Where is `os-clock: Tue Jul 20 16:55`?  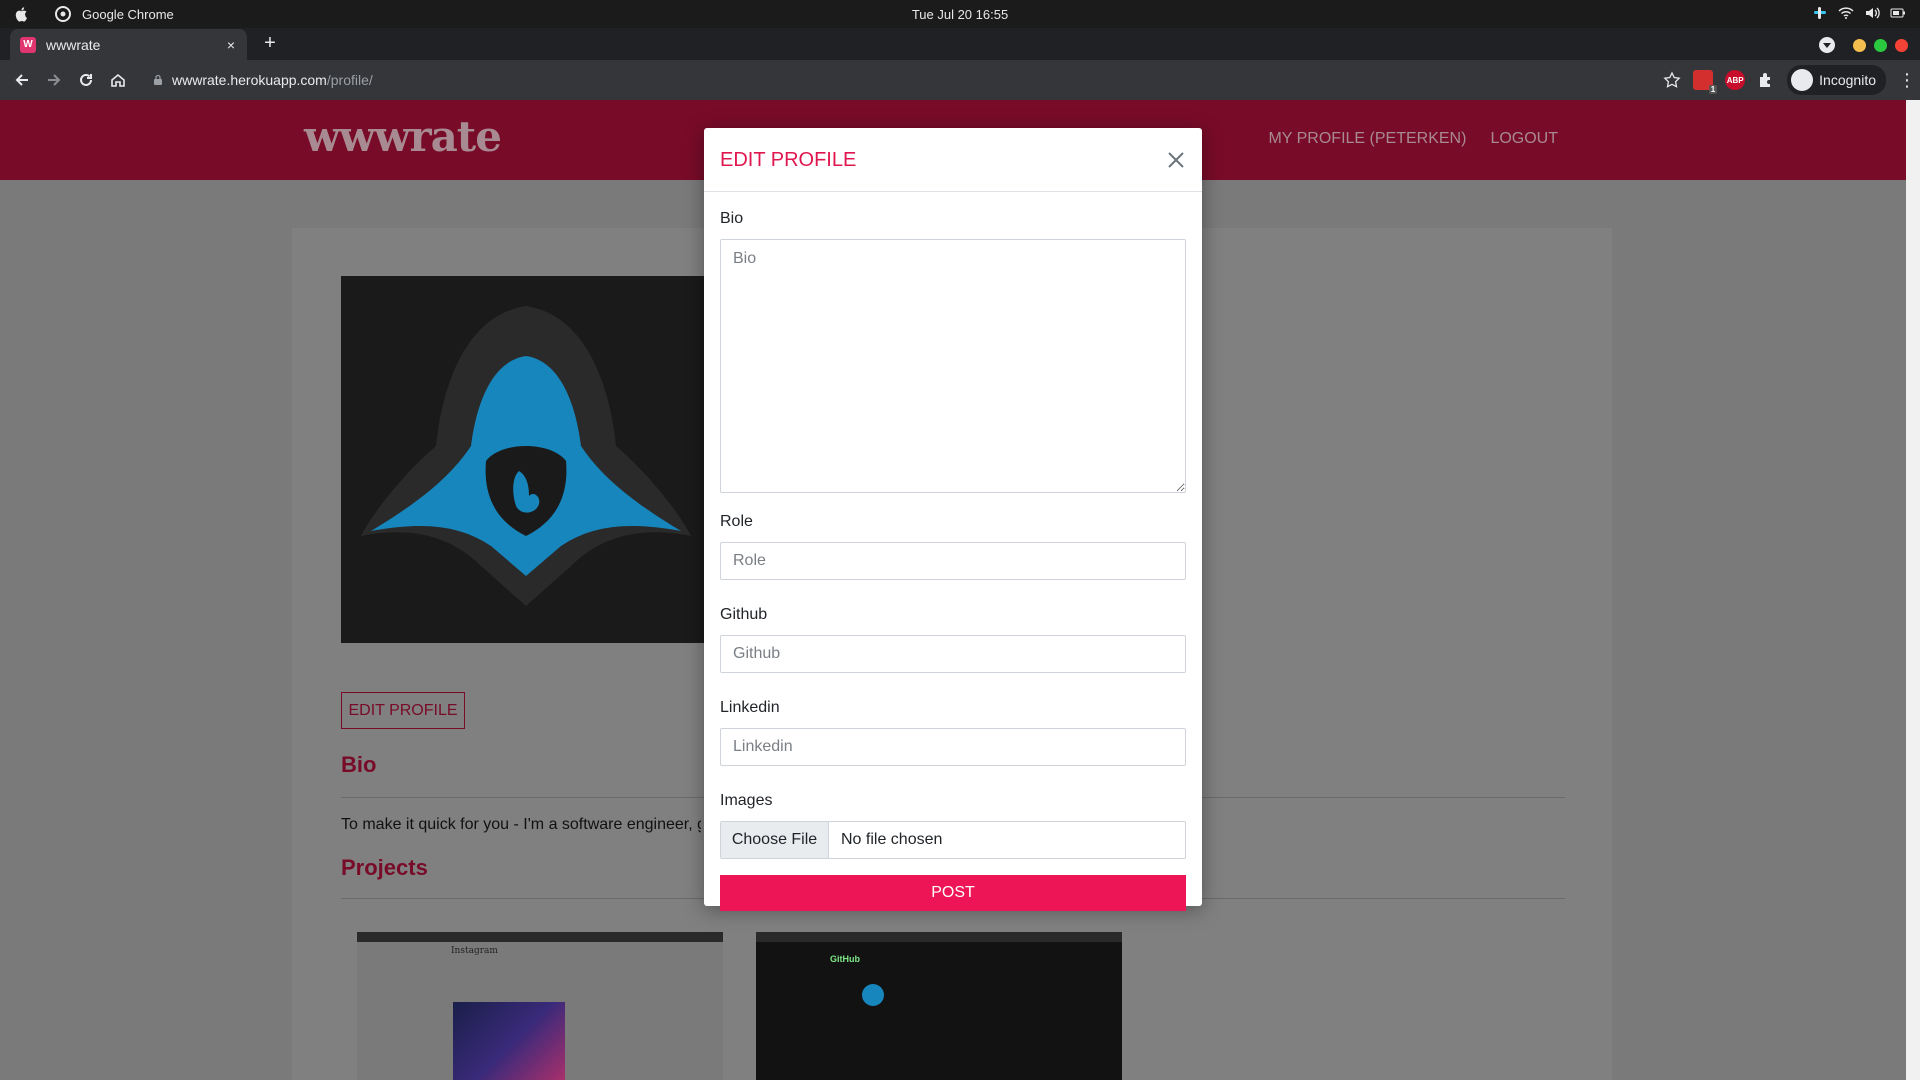 os-clock: Tue Jul 20 16:55 is located at coordinates (960, 14).